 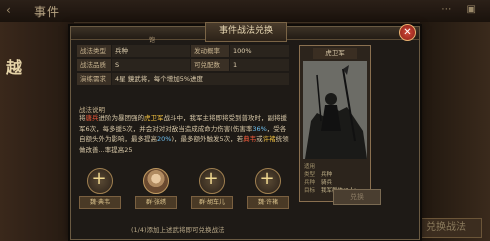 I want to click on cavalry-silhouette-icon, so click(x=335, y=110).